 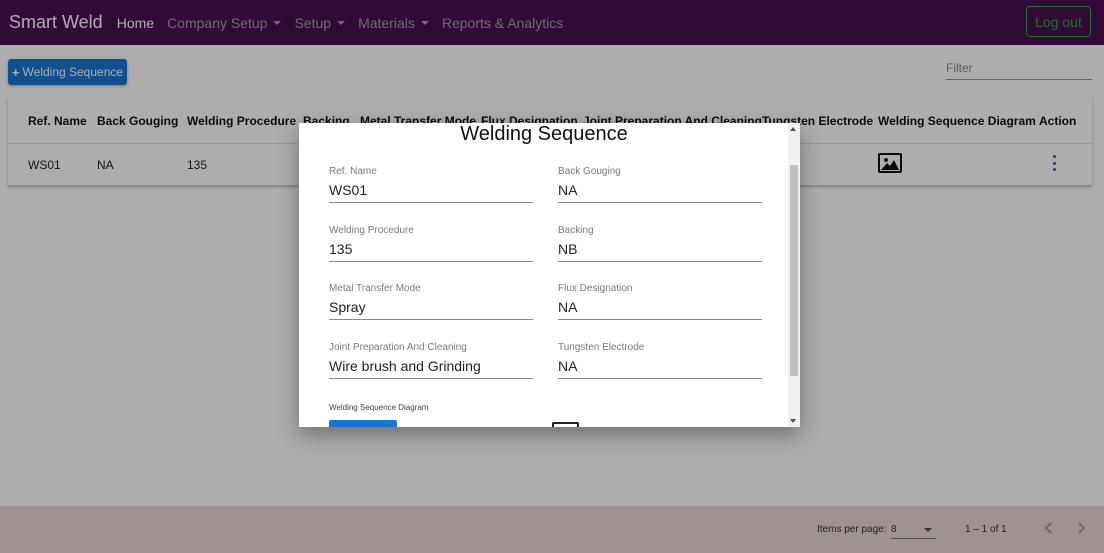 What do you see at coordinates (660, 368) in the screenshot?
I see `tungsten-electrode-value: NA` at bounding box center [660, 368].